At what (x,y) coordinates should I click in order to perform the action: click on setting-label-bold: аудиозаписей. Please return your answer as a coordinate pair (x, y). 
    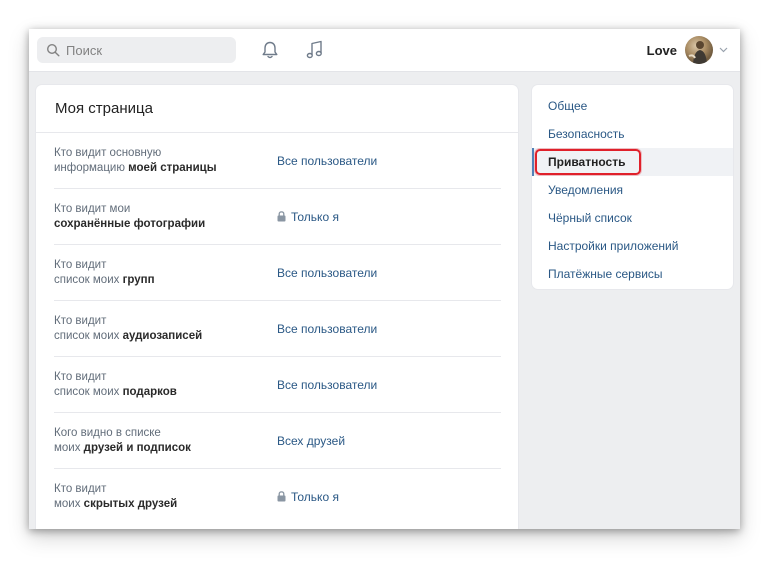
    Looking at the image, I should click on (162, 335).